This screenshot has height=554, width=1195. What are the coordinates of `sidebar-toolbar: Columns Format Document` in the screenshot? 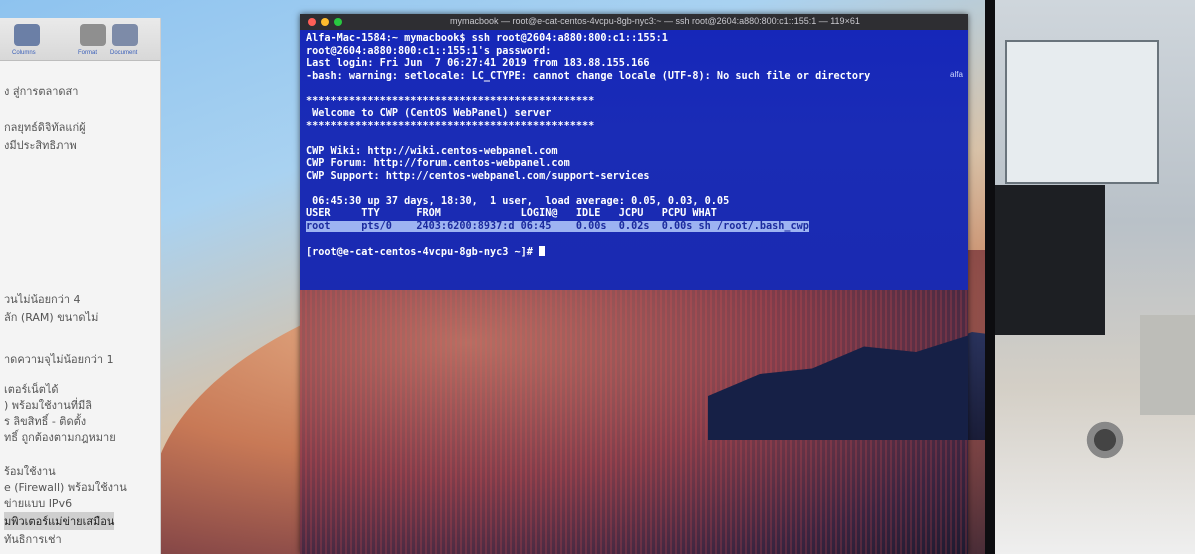 It's located at (80, 39).